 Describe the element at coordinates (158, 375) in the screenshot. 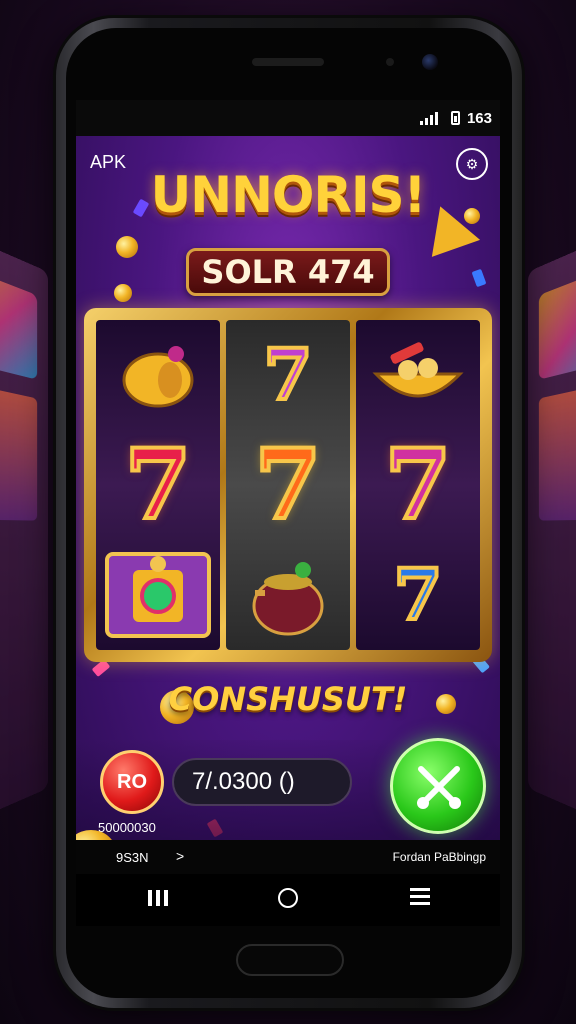

I see `coin-bag-icon` at that location.